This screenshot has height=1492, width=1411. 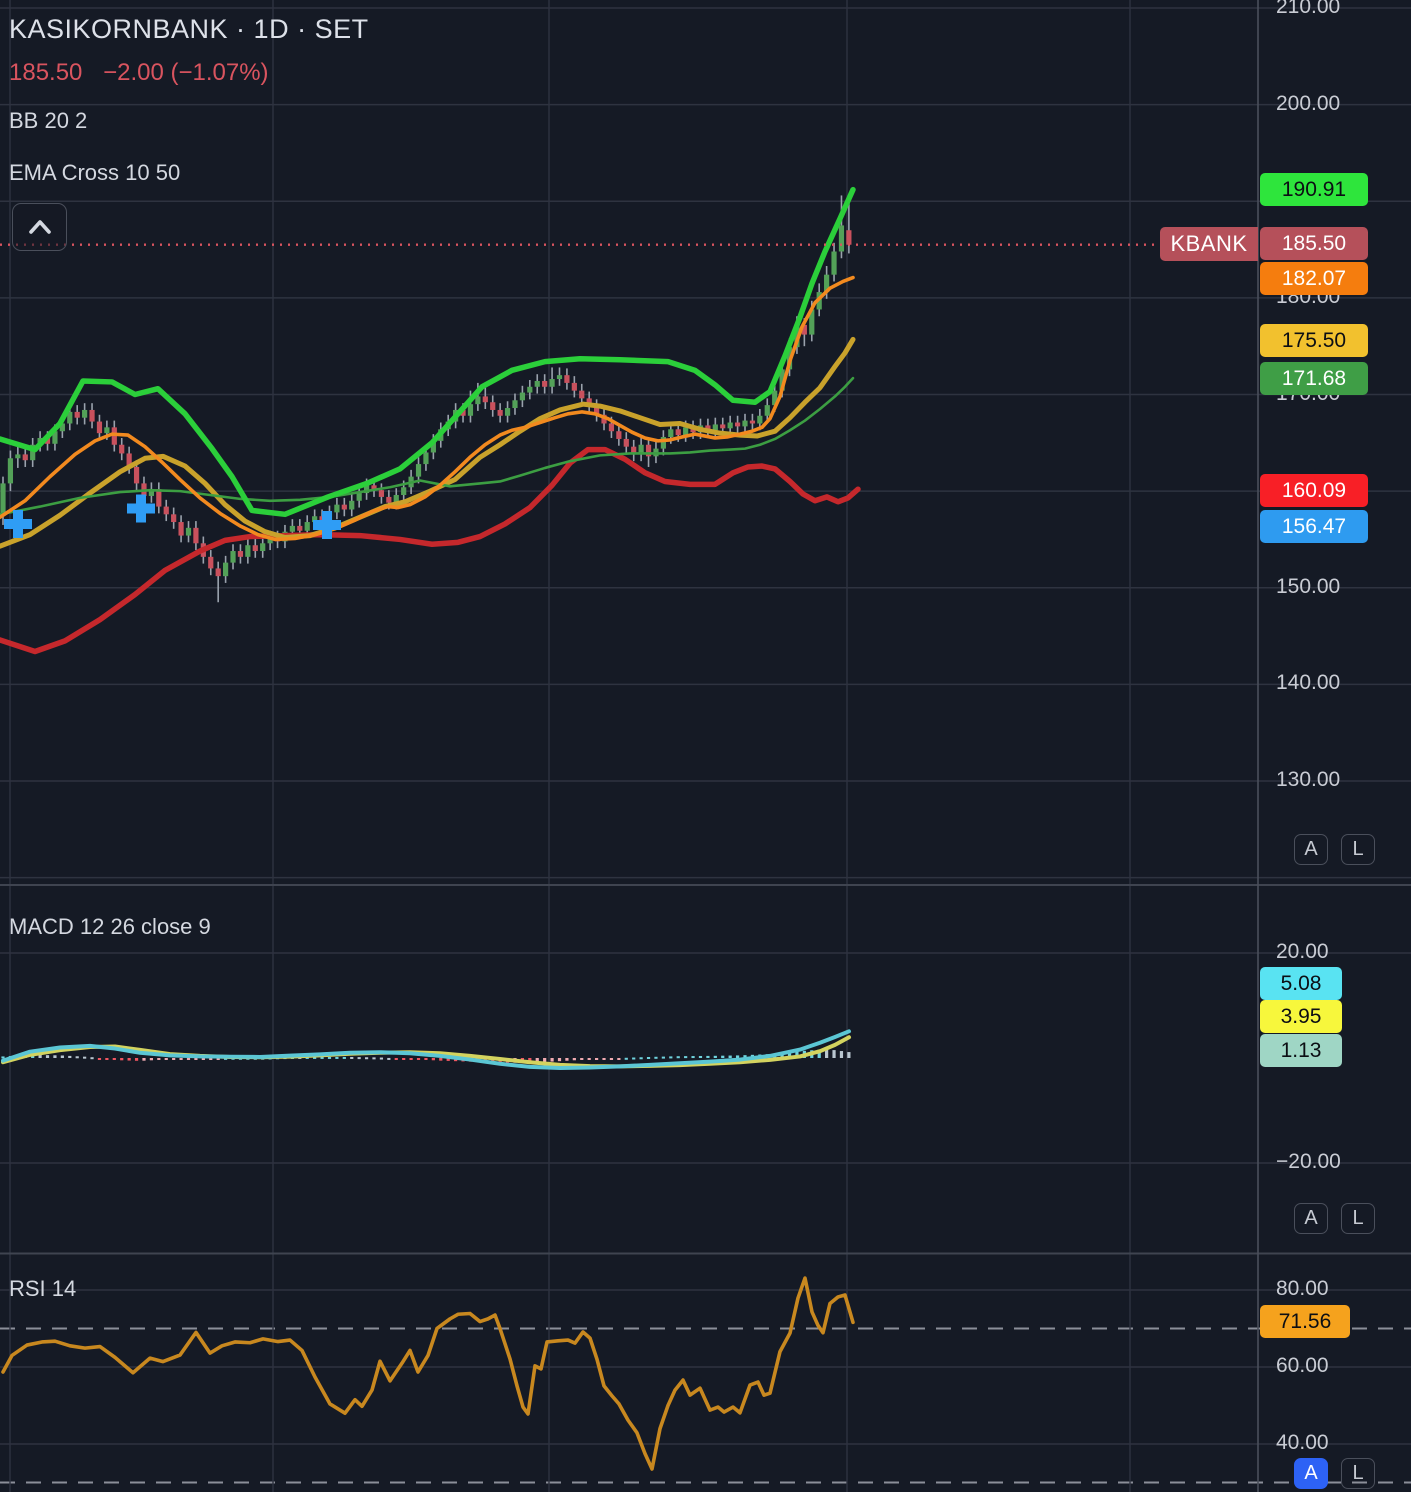 I want to click on indicator-bb-legend: BB 20 2, so click(x=48, y=121).